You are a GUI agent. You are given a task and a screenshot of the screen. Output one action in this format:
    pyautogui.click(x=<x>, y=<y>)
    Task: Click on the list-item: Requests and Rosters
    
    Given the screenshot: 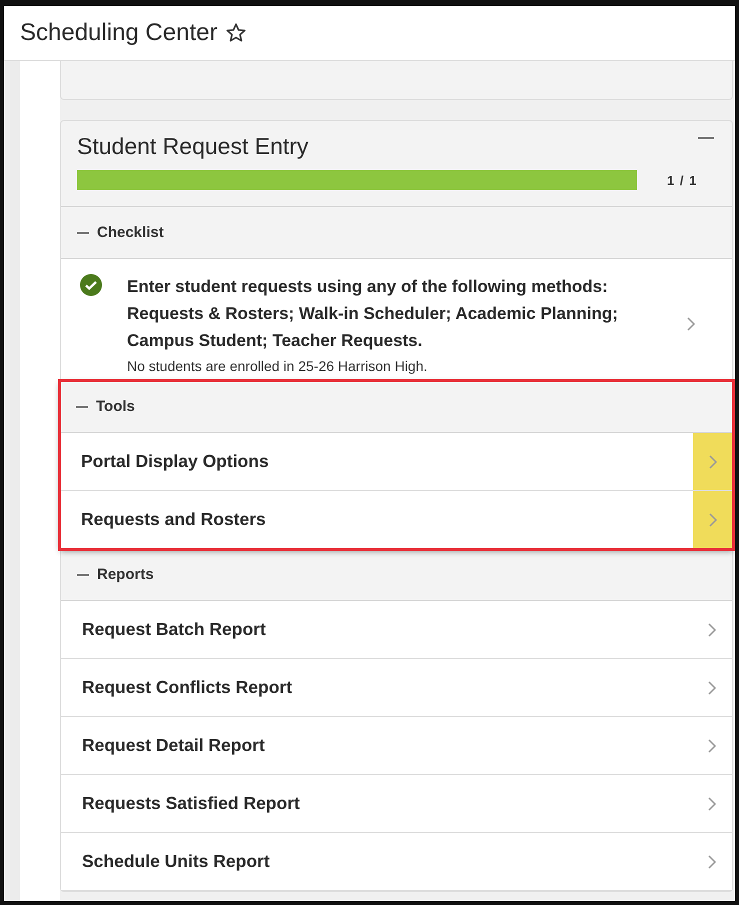 What is the action you would take?
    pyautogui.click(x=396, y=520)
    